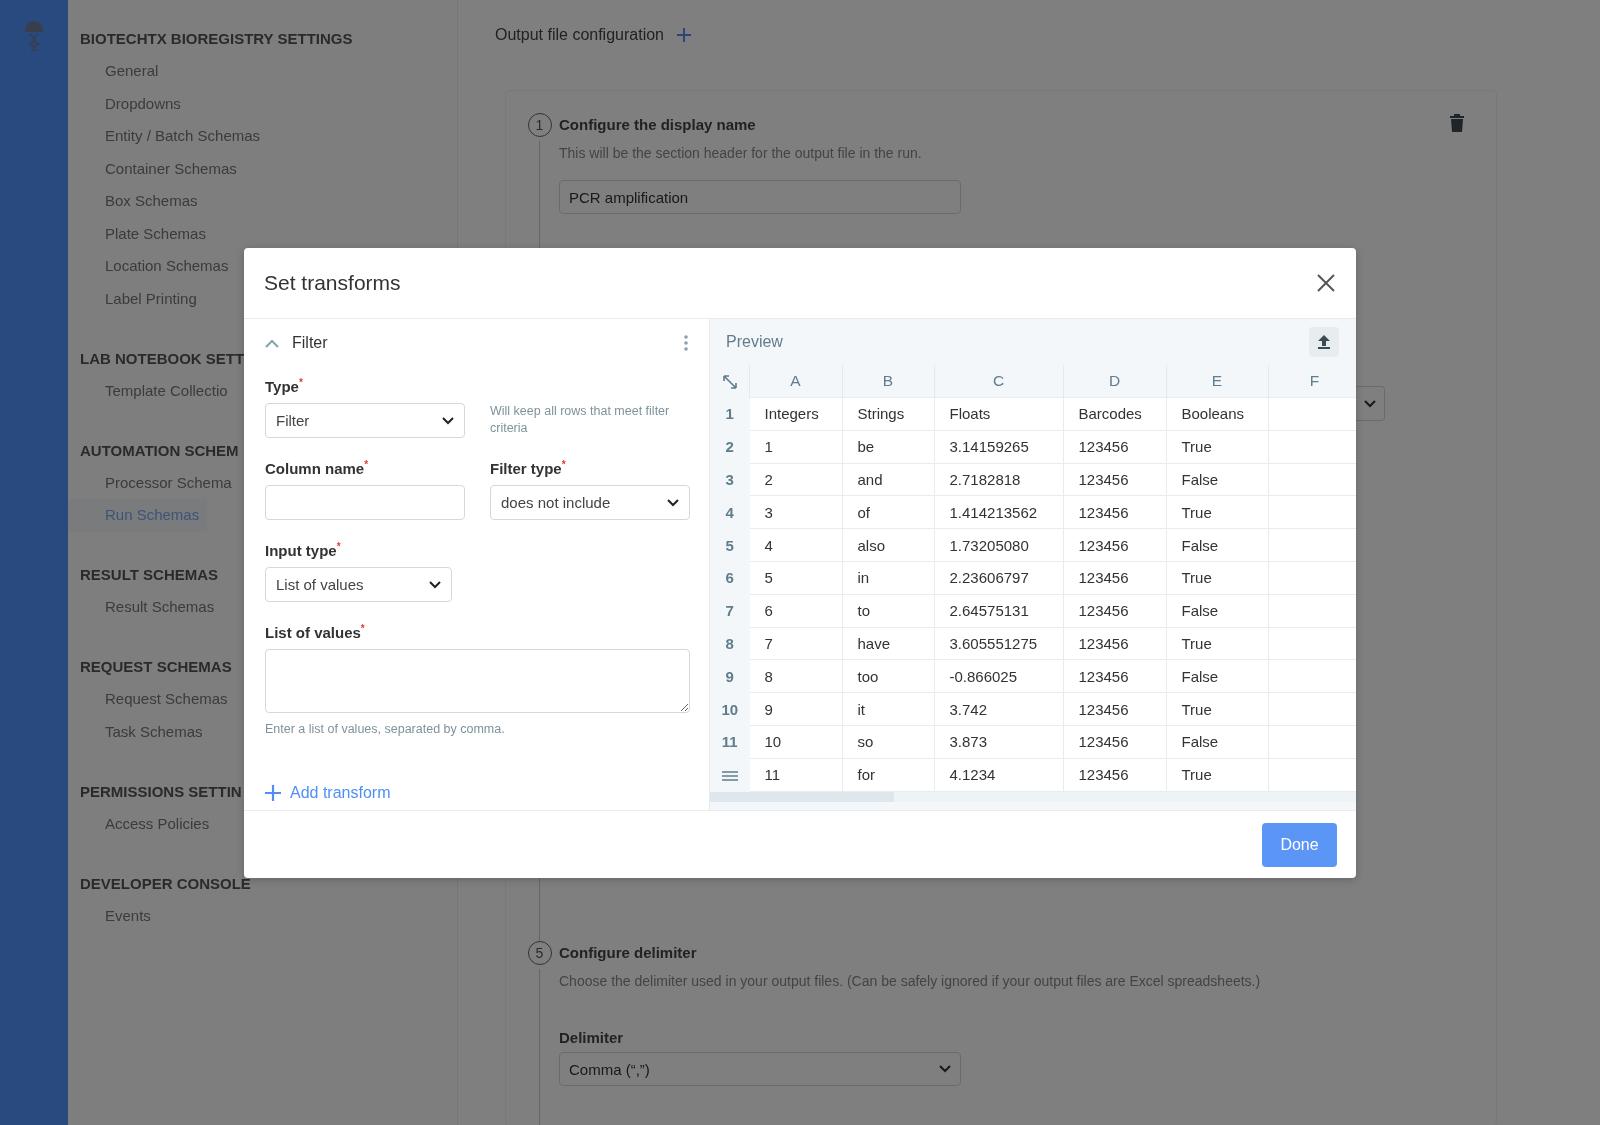 Image resolution: width=1600 pixels, height=1125 pixels. I want to click on more-icon, so click(686, 343).